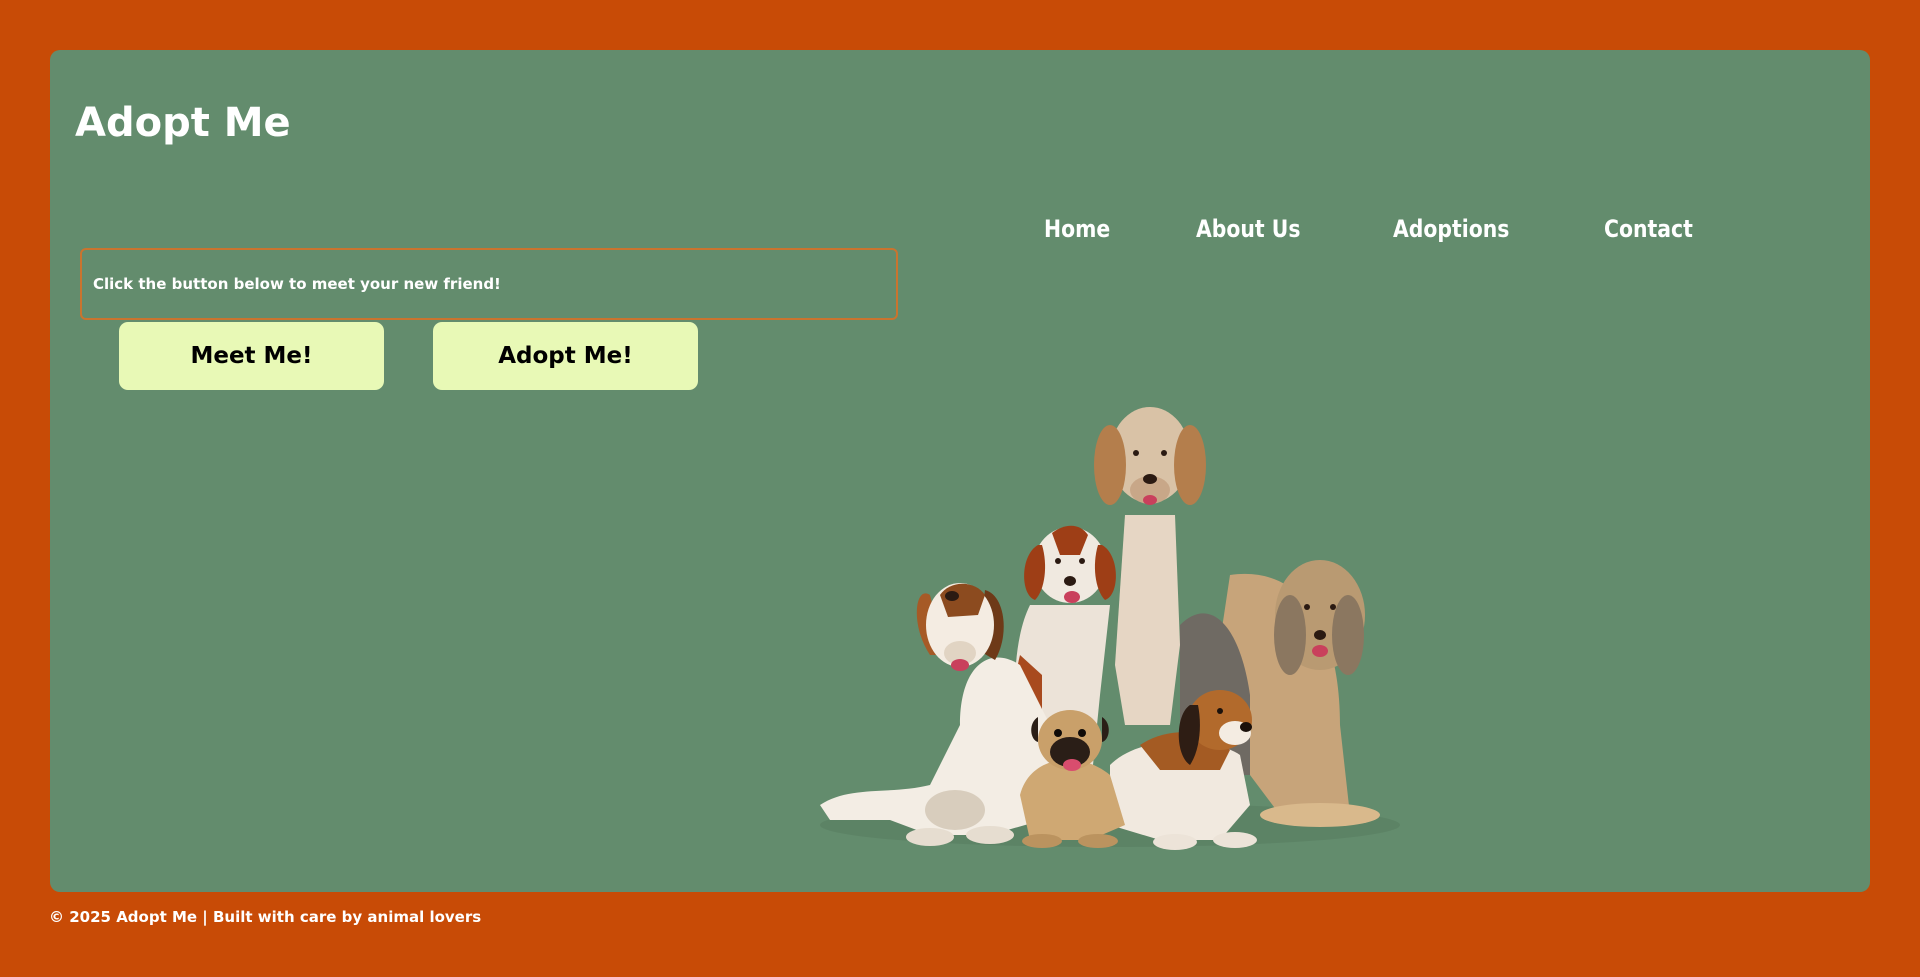 The width and height of the screenshot is (1920, 977). What do you see at coordinates (1110, 628) in the screenshot?
I see `dogs-image` at bounding box center [1110, 628].